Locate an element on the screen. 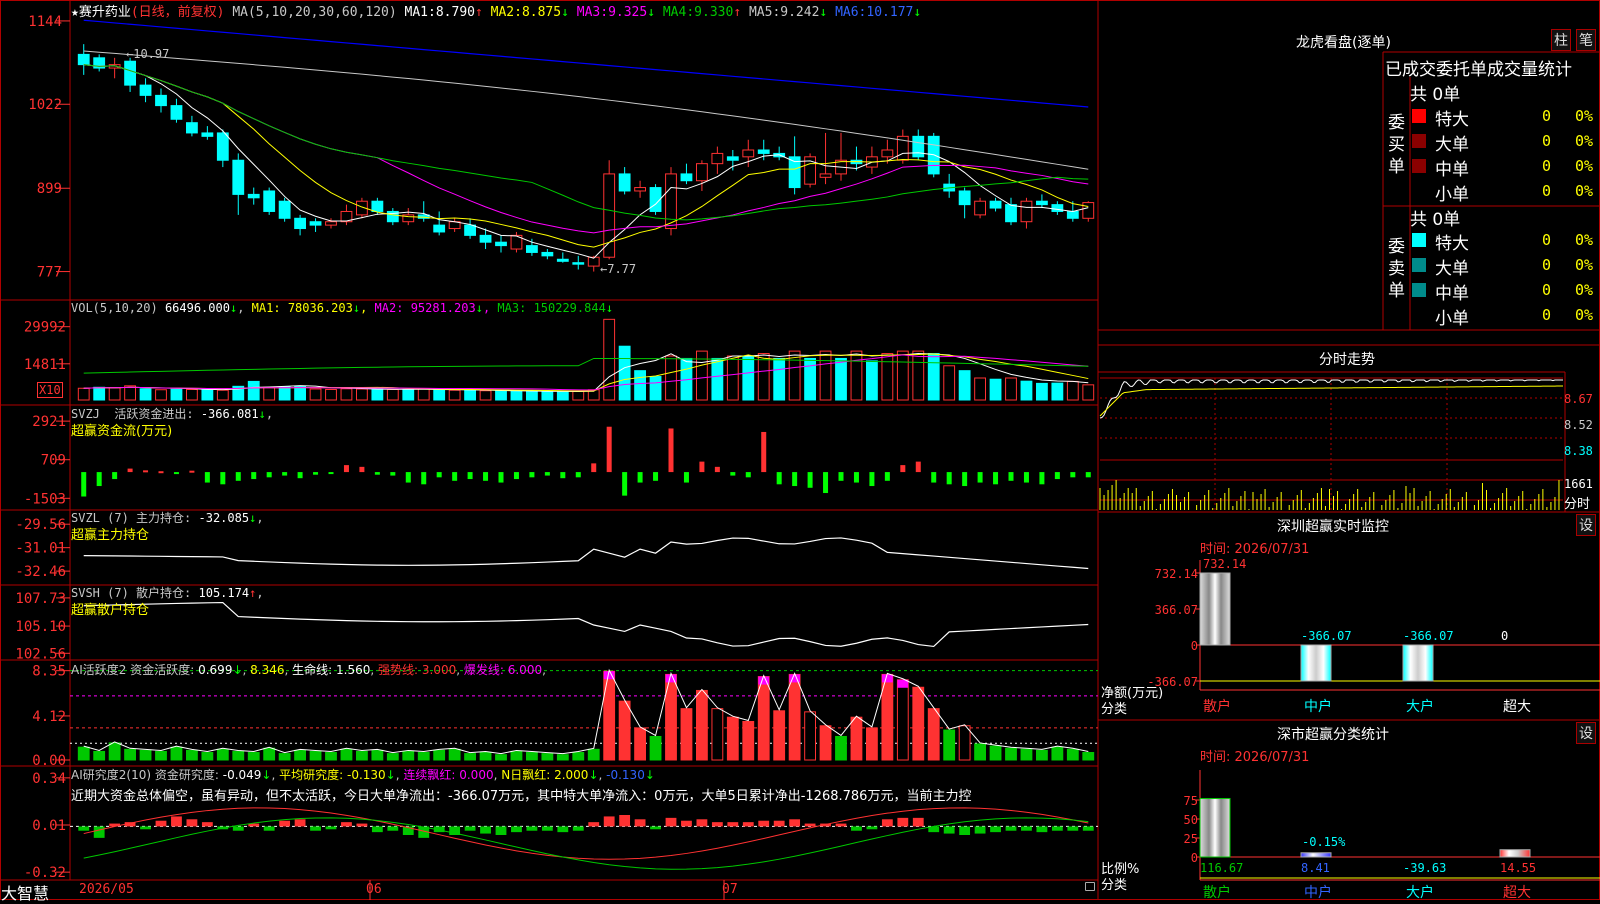 The height and width of the screenshot is (904, 1600). svsh-ytick-0: 107.73 is located at coordinates (40, 599).